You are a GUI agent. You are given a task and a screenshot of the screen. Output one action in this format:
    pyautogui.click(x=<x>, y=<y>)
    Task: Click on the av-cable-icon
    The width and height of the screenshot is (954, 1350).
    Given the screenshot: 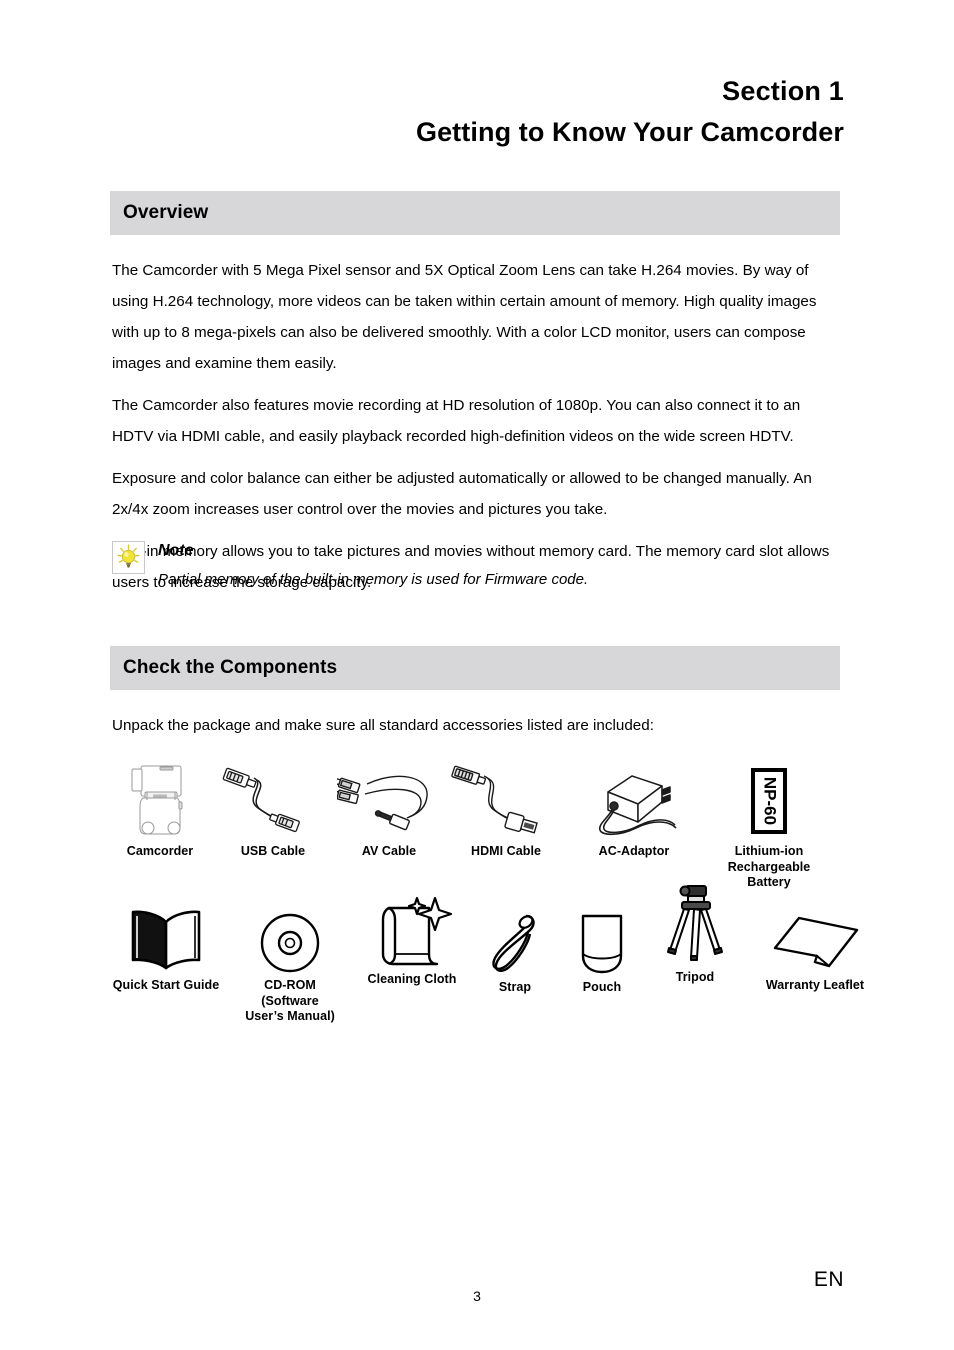 What is the action you would take?
    pyautogui.click(x=389, y=801)
    